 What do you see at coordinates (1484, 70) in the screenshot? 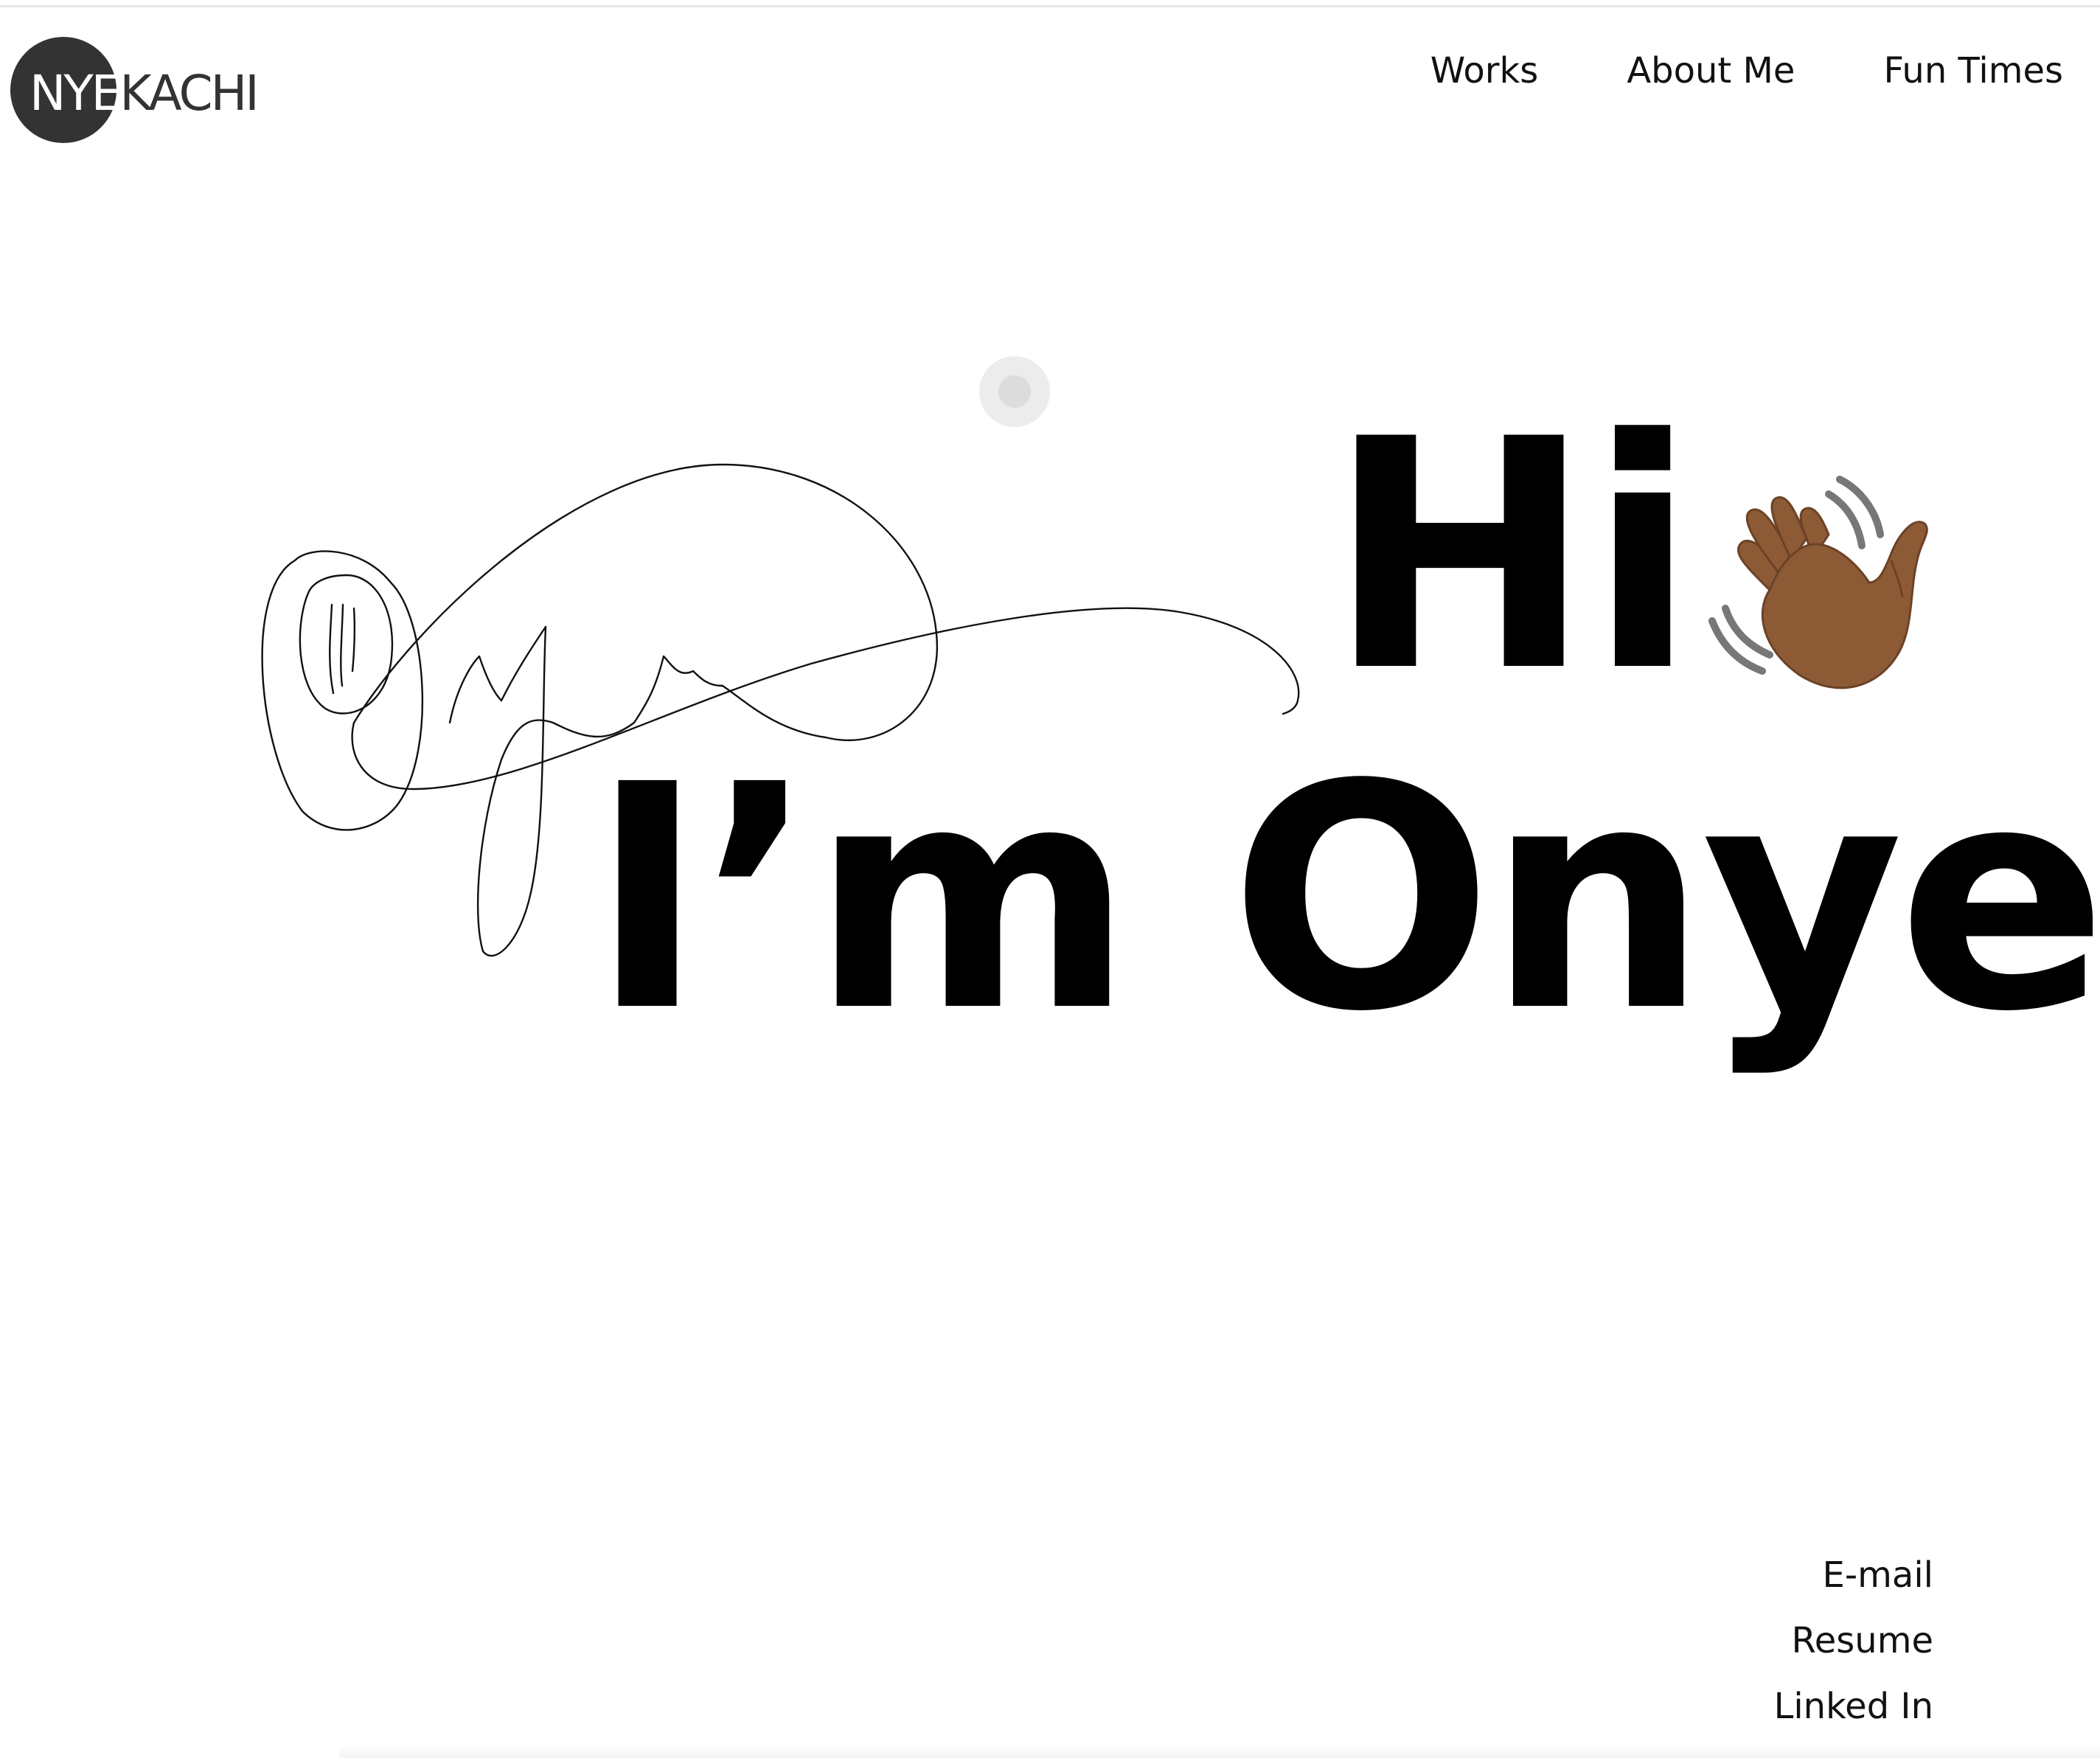
I see `nav-link-works: Works` at bounding box center [1484, 70].